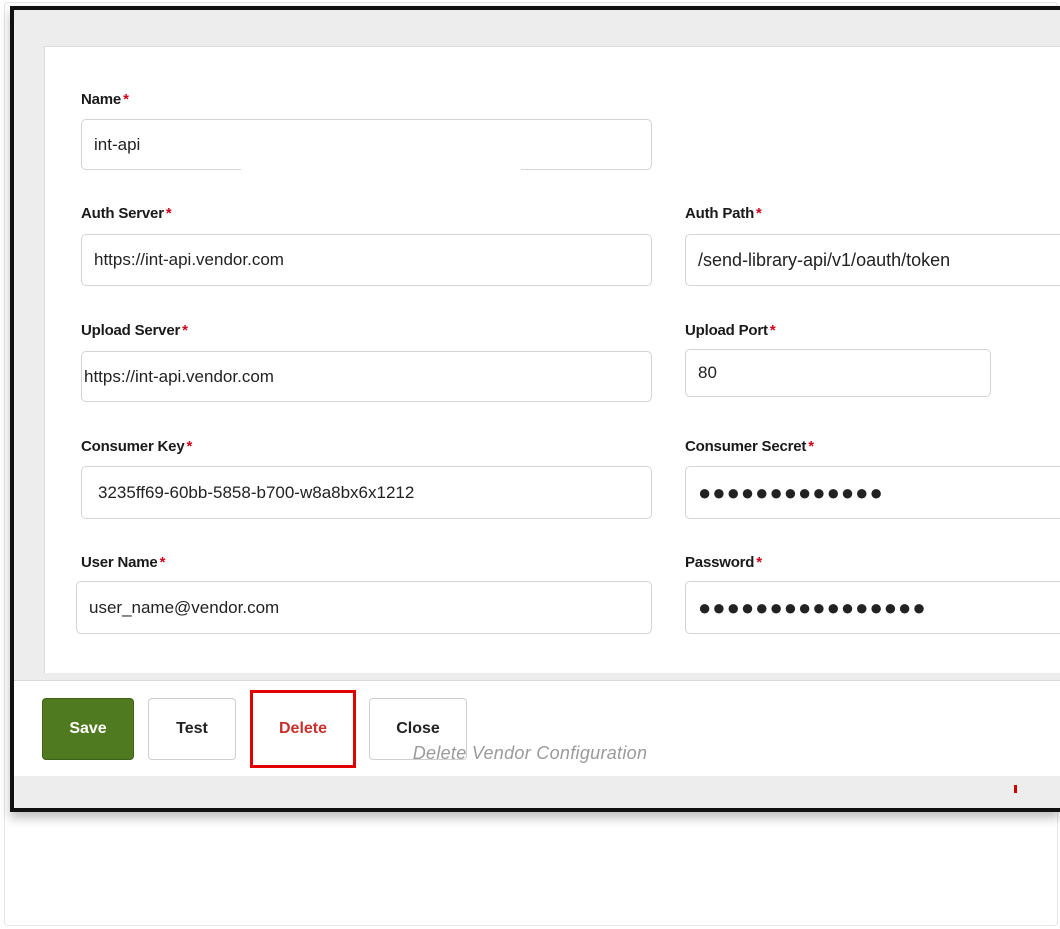 The image size is (1060, 929). What do you see at coordinates (723, 562) in the screenshot?
I see `password-label: Password *` at bounding box center [723, 562].